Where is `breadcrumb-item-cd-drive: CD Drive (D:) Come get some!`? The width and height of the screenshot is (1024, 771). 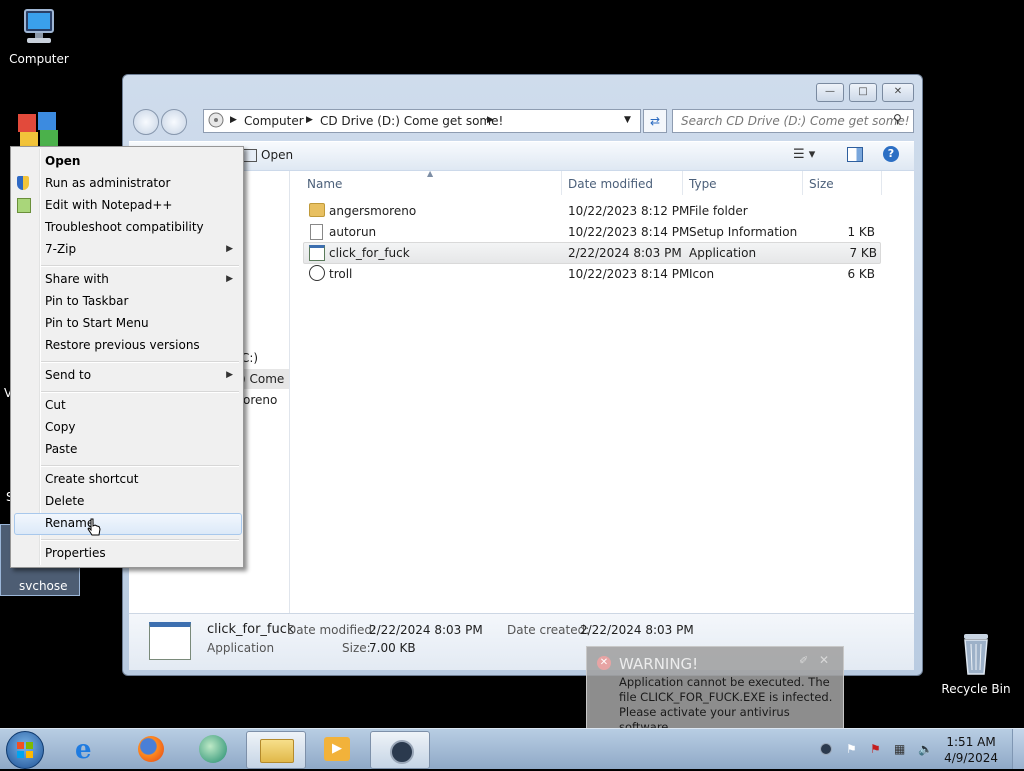 breadcrumb-item-cd-drive: CD Drive (D:) Come get some! is located at coordinates (411, 121).